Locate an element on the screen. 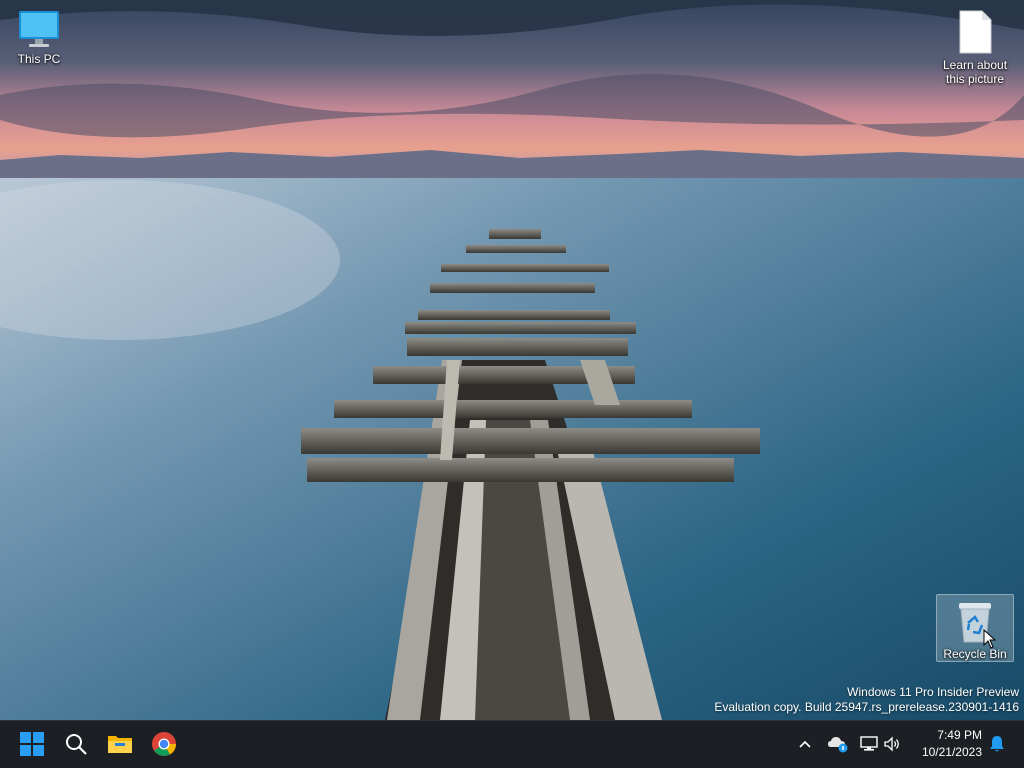  clock: 7:49 PM 10/21/2023 is located at coordinates (945, 744).